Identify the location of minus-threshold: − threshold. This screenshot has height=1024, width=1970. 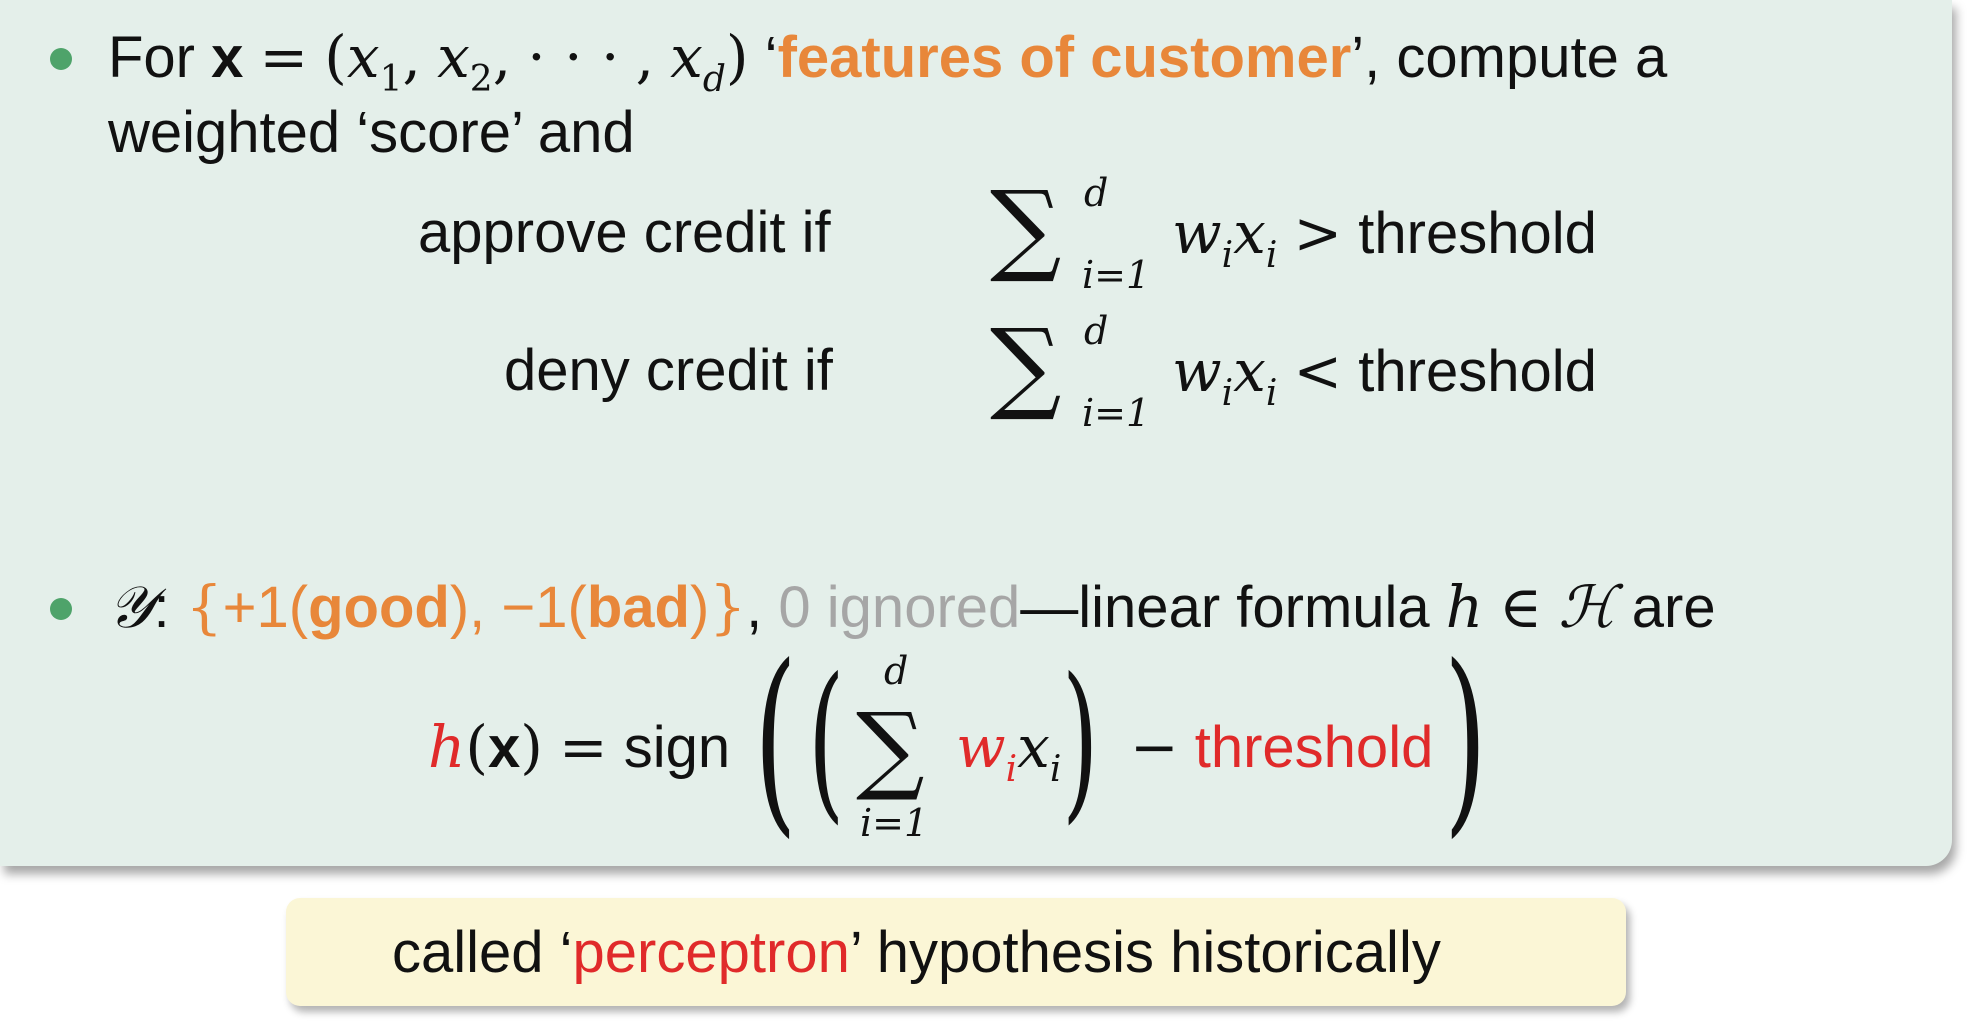
(1281, 747).